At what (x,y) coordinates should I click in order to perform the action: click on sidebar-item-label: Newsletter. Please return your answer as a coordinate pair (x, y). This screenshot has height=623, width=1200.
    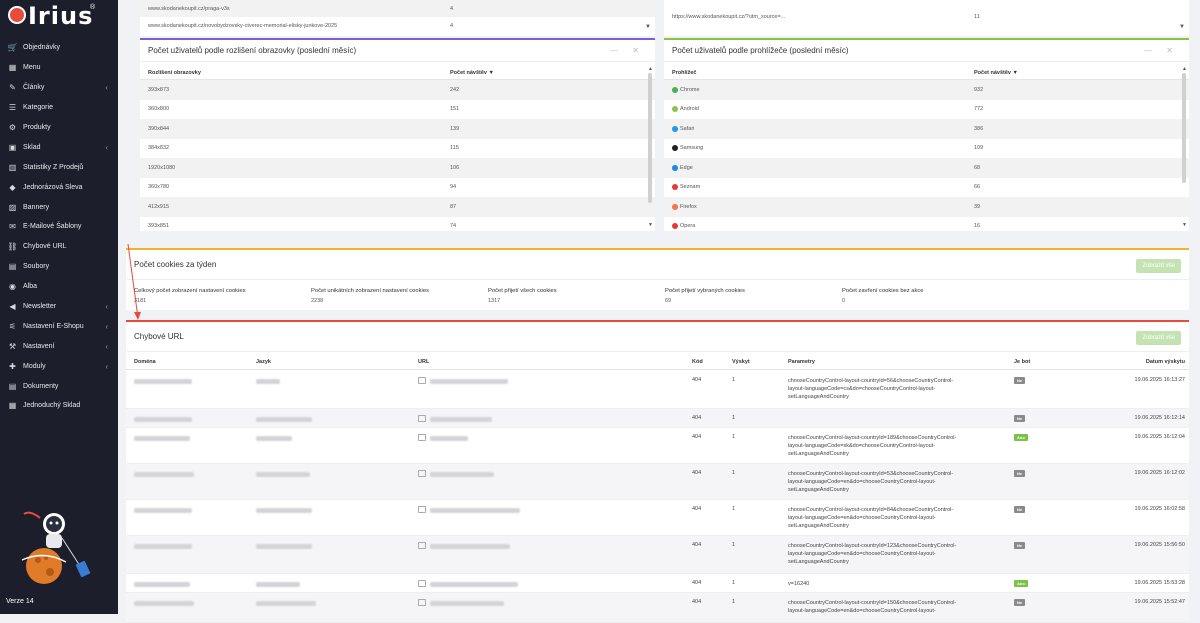
    Looking at the image, I should click on (40, 307).